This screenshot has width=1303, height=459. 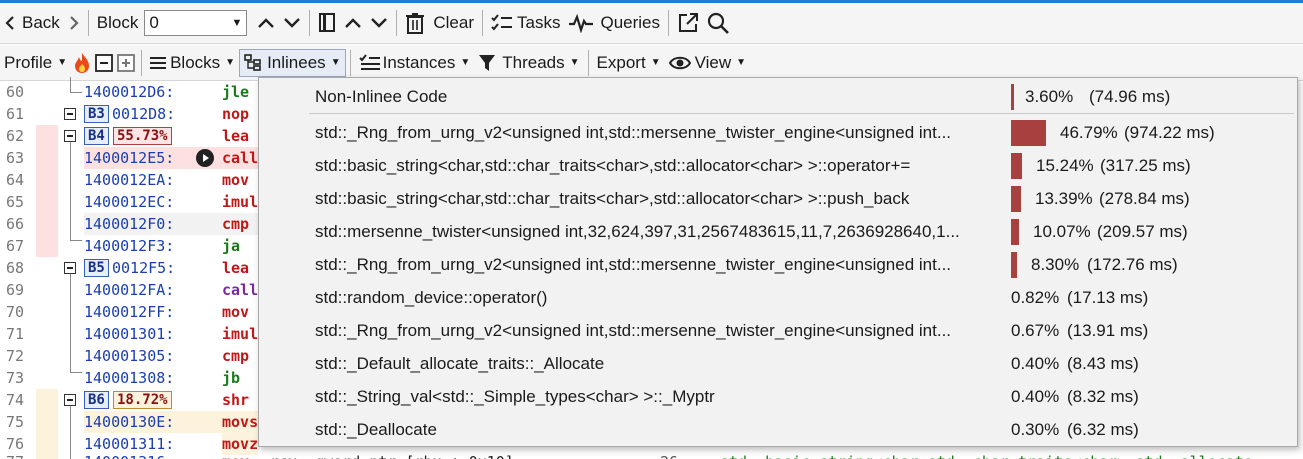 I want to click on blocks-label: Blocks, so click(x=195, y=62).